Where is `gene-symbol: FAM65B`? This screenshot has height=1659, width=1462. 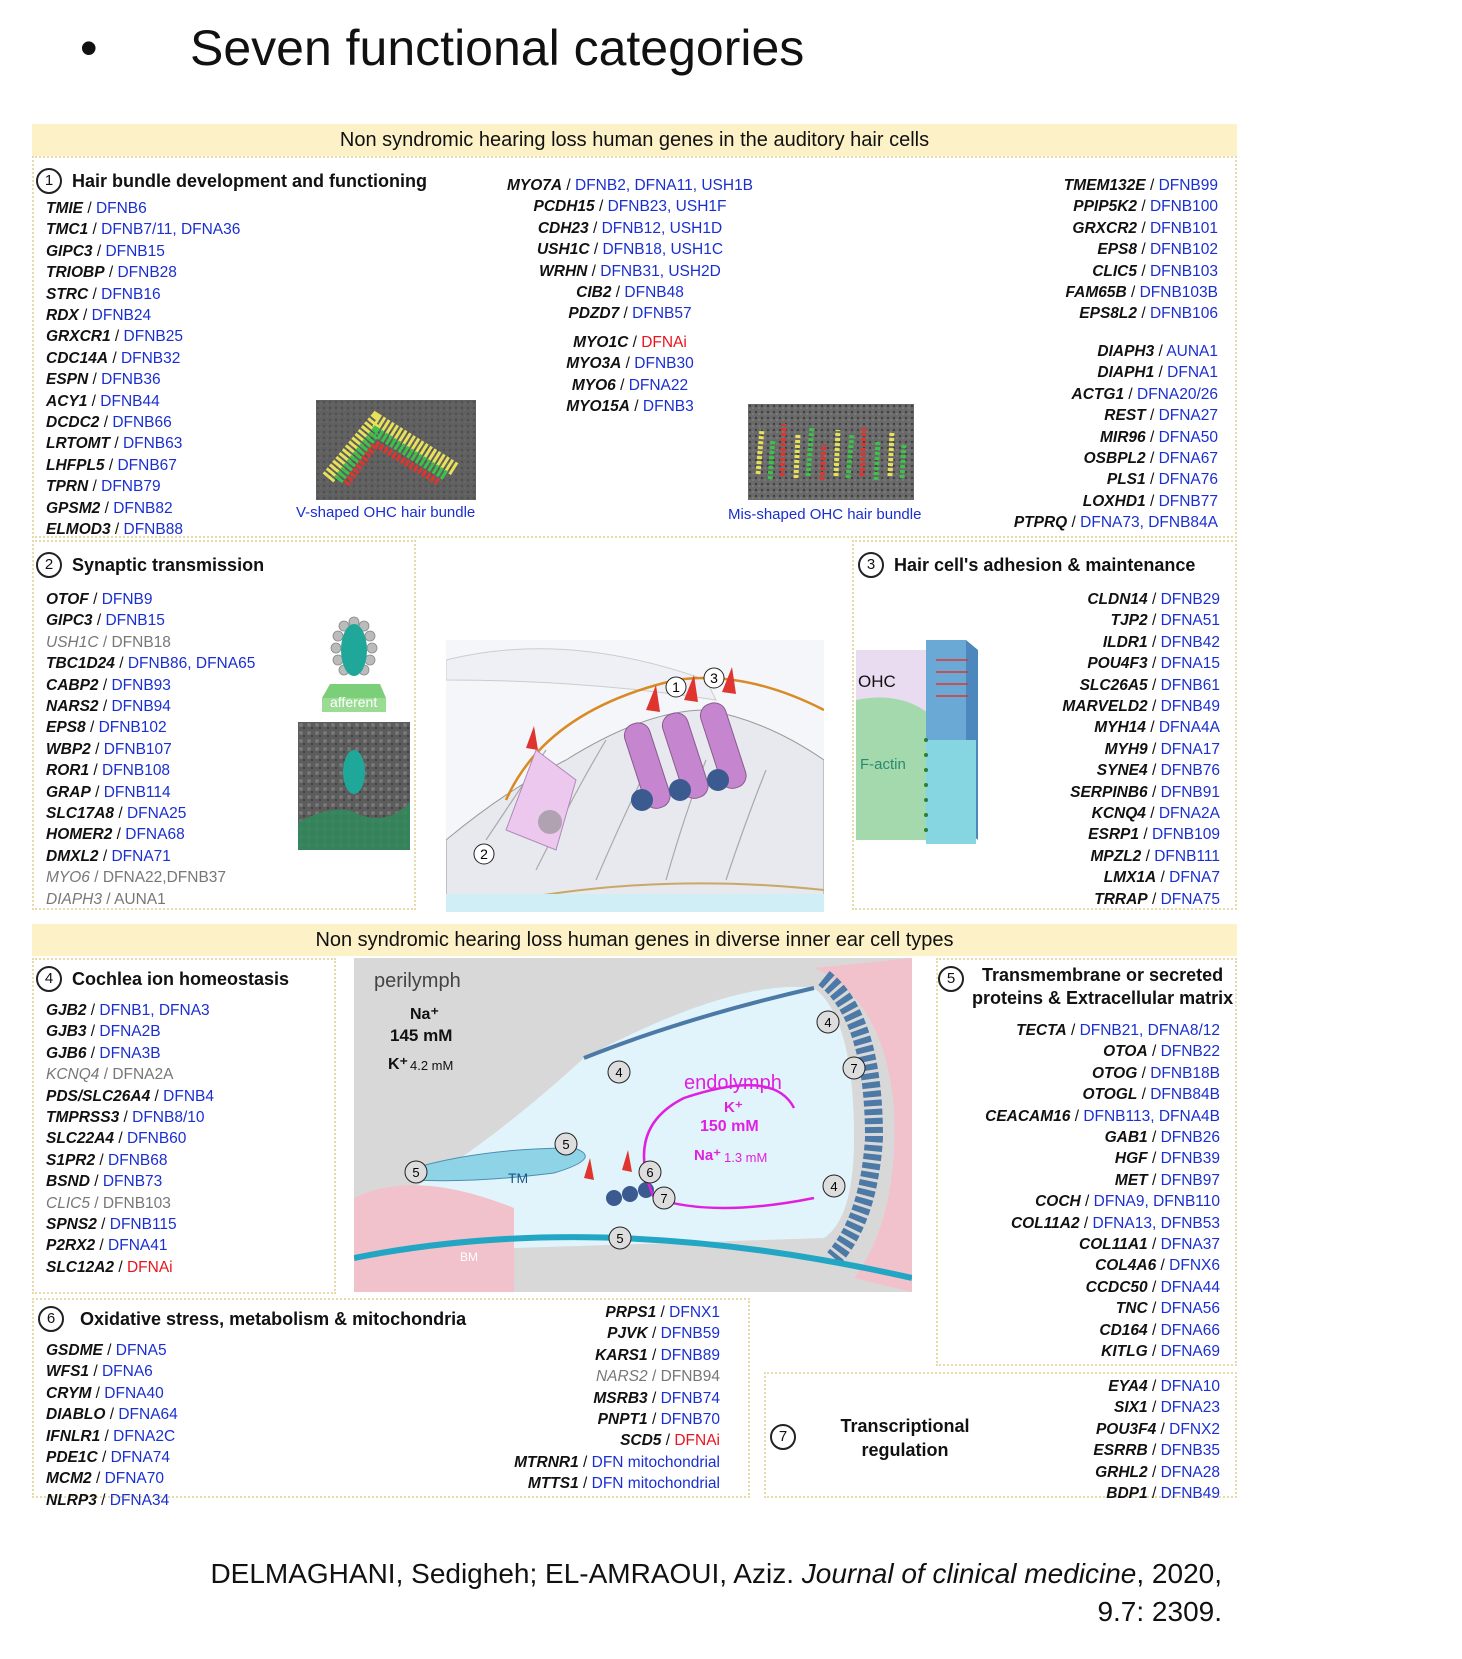 gene-symbol: FAM65B is located at coordinates (1096, 293).